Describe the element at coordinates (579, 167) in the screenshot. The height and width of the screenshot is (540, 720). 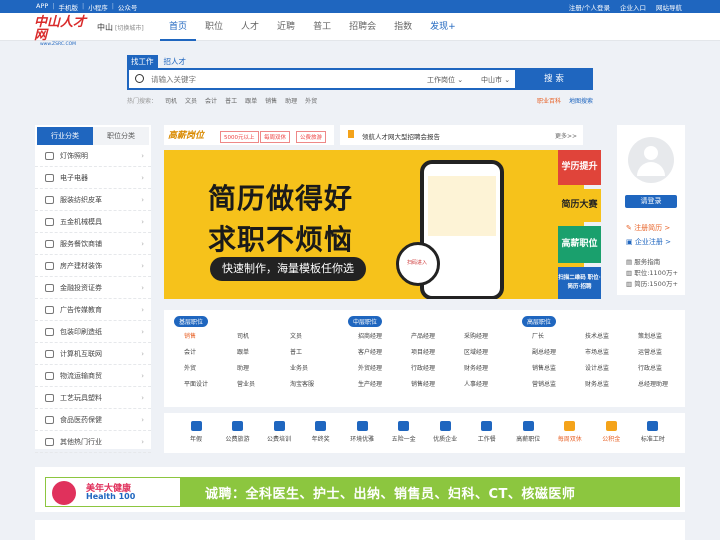
I see `ad-education: 学历提升` at that location.